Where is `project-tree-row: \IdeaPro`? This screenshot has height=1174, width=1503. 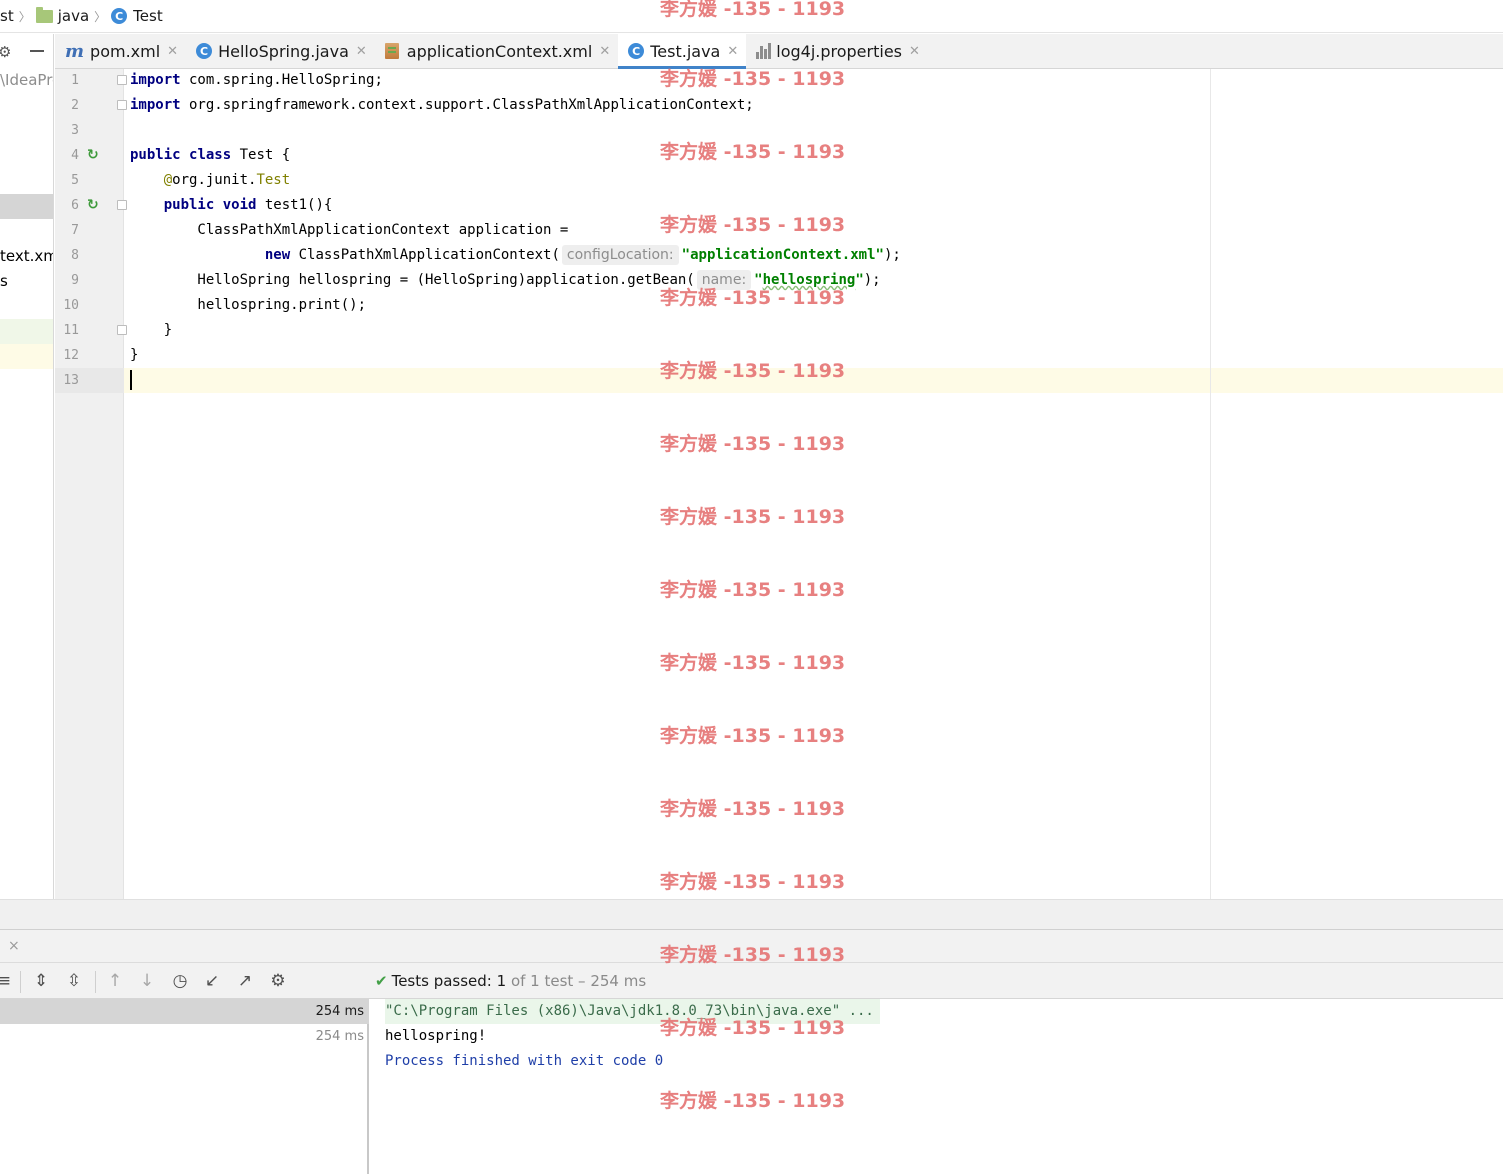 project-tree-row: \IdeaPro is located at coordinates (26, 80).